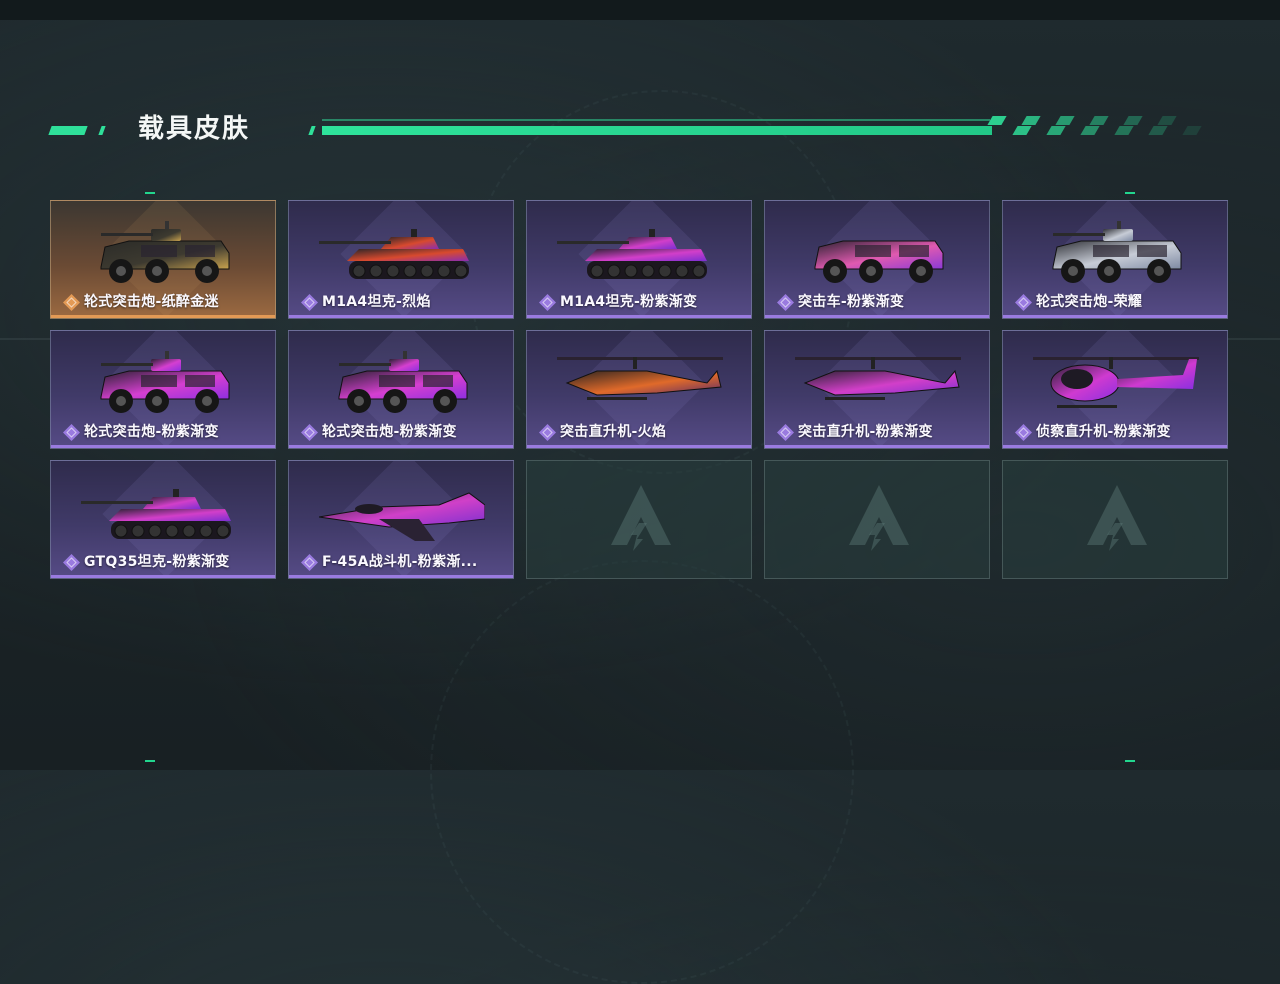  I want to click on skin-card: 轮式突击炮-荣耀, so click(1115, 259).